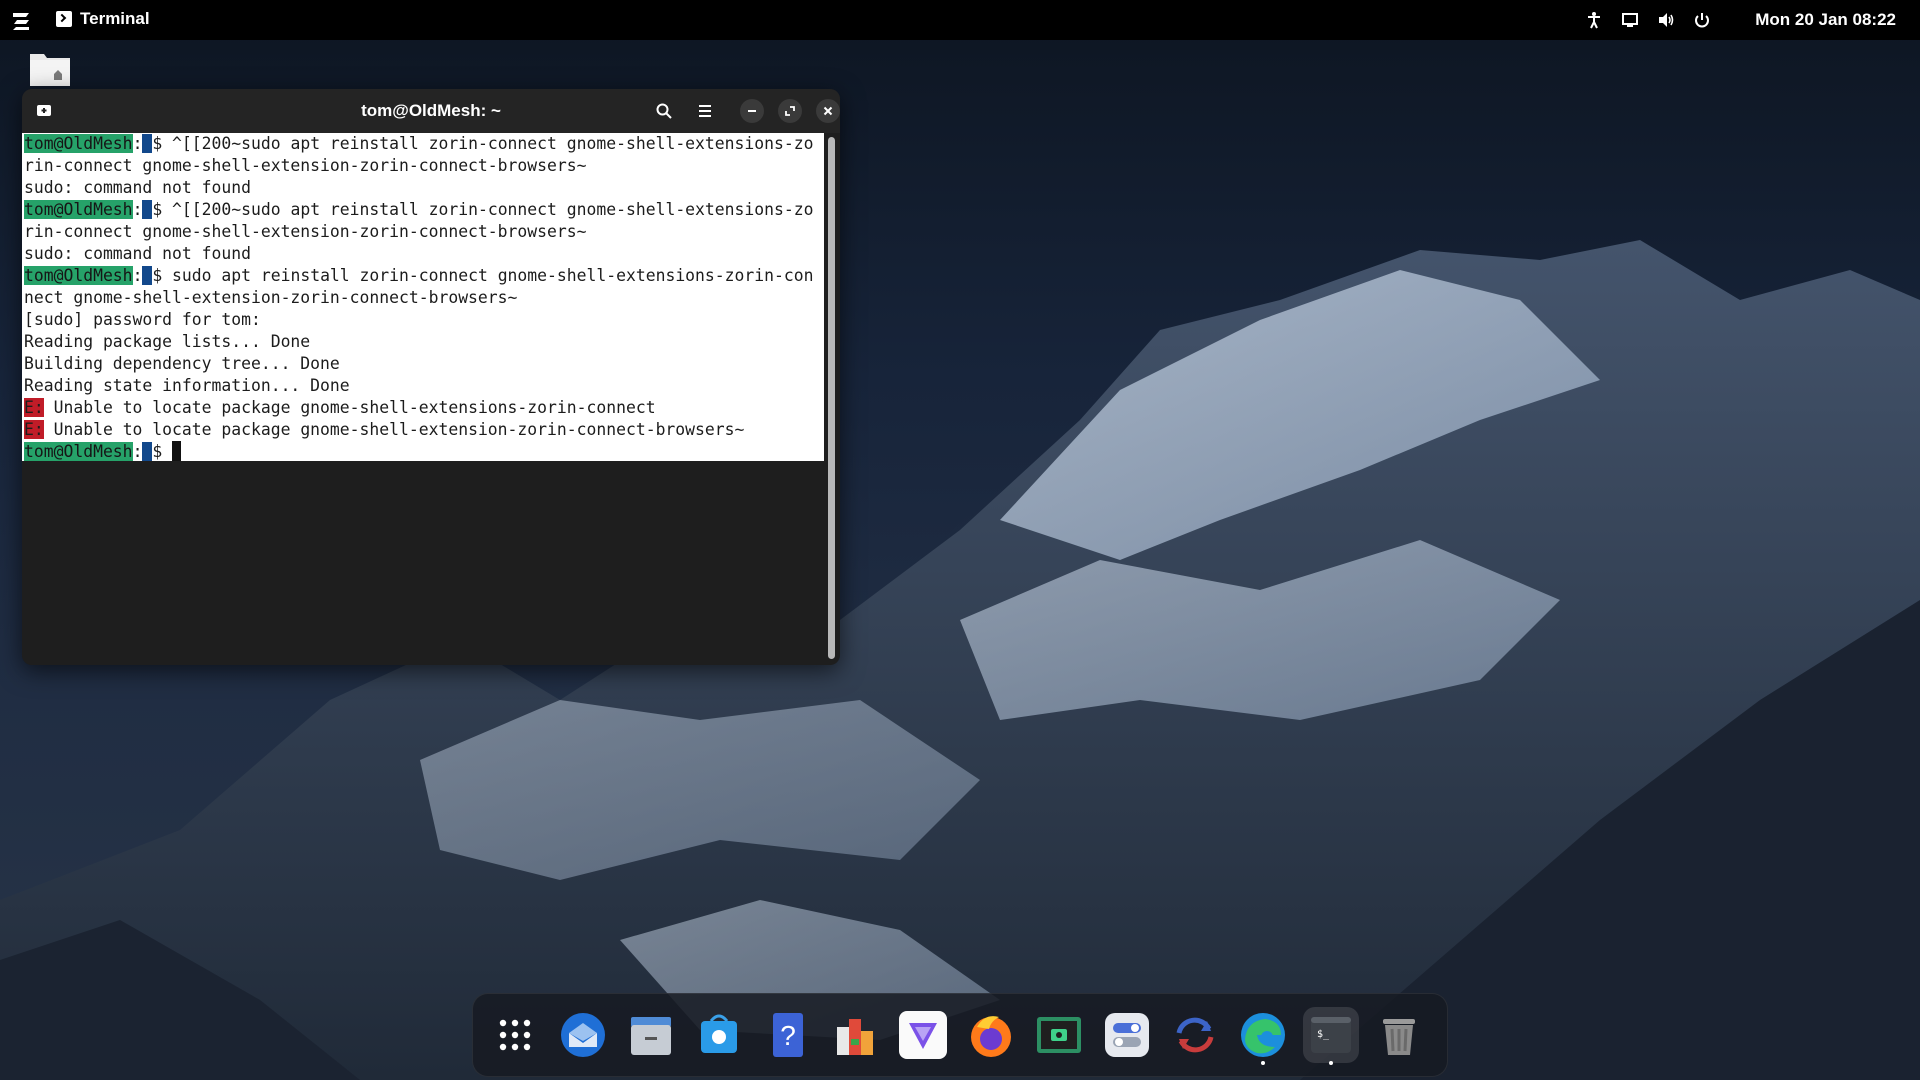 Image resolution: width=1920 pixels, height=1080 pixels. I want to click on terminal-icon: $_, so click(1331, 1035).